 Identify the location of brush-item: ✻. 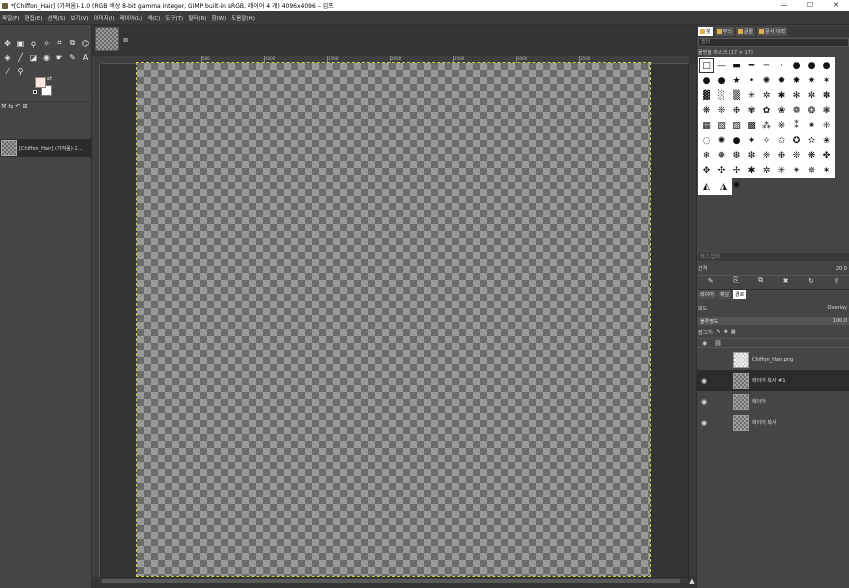
(796, 95).